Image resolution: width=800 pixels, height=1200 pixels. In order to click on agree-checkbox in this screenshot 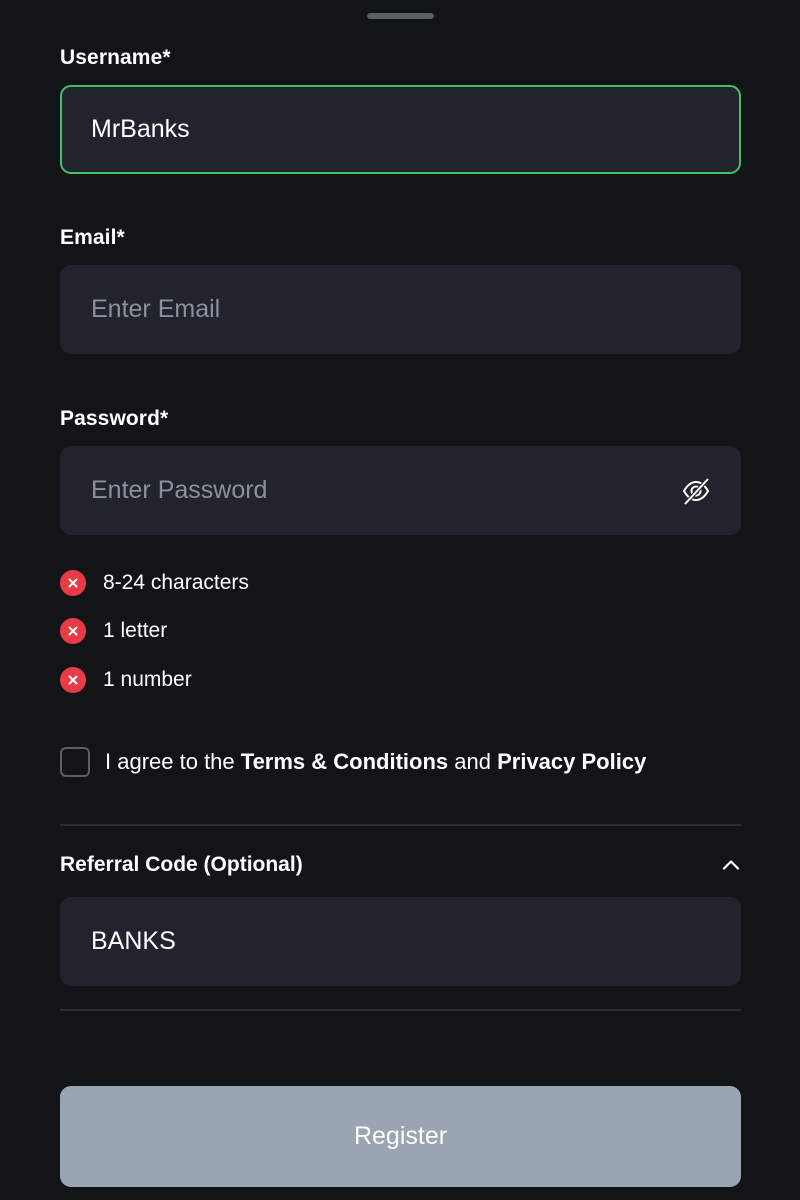, I will do `click(75, 762)`.